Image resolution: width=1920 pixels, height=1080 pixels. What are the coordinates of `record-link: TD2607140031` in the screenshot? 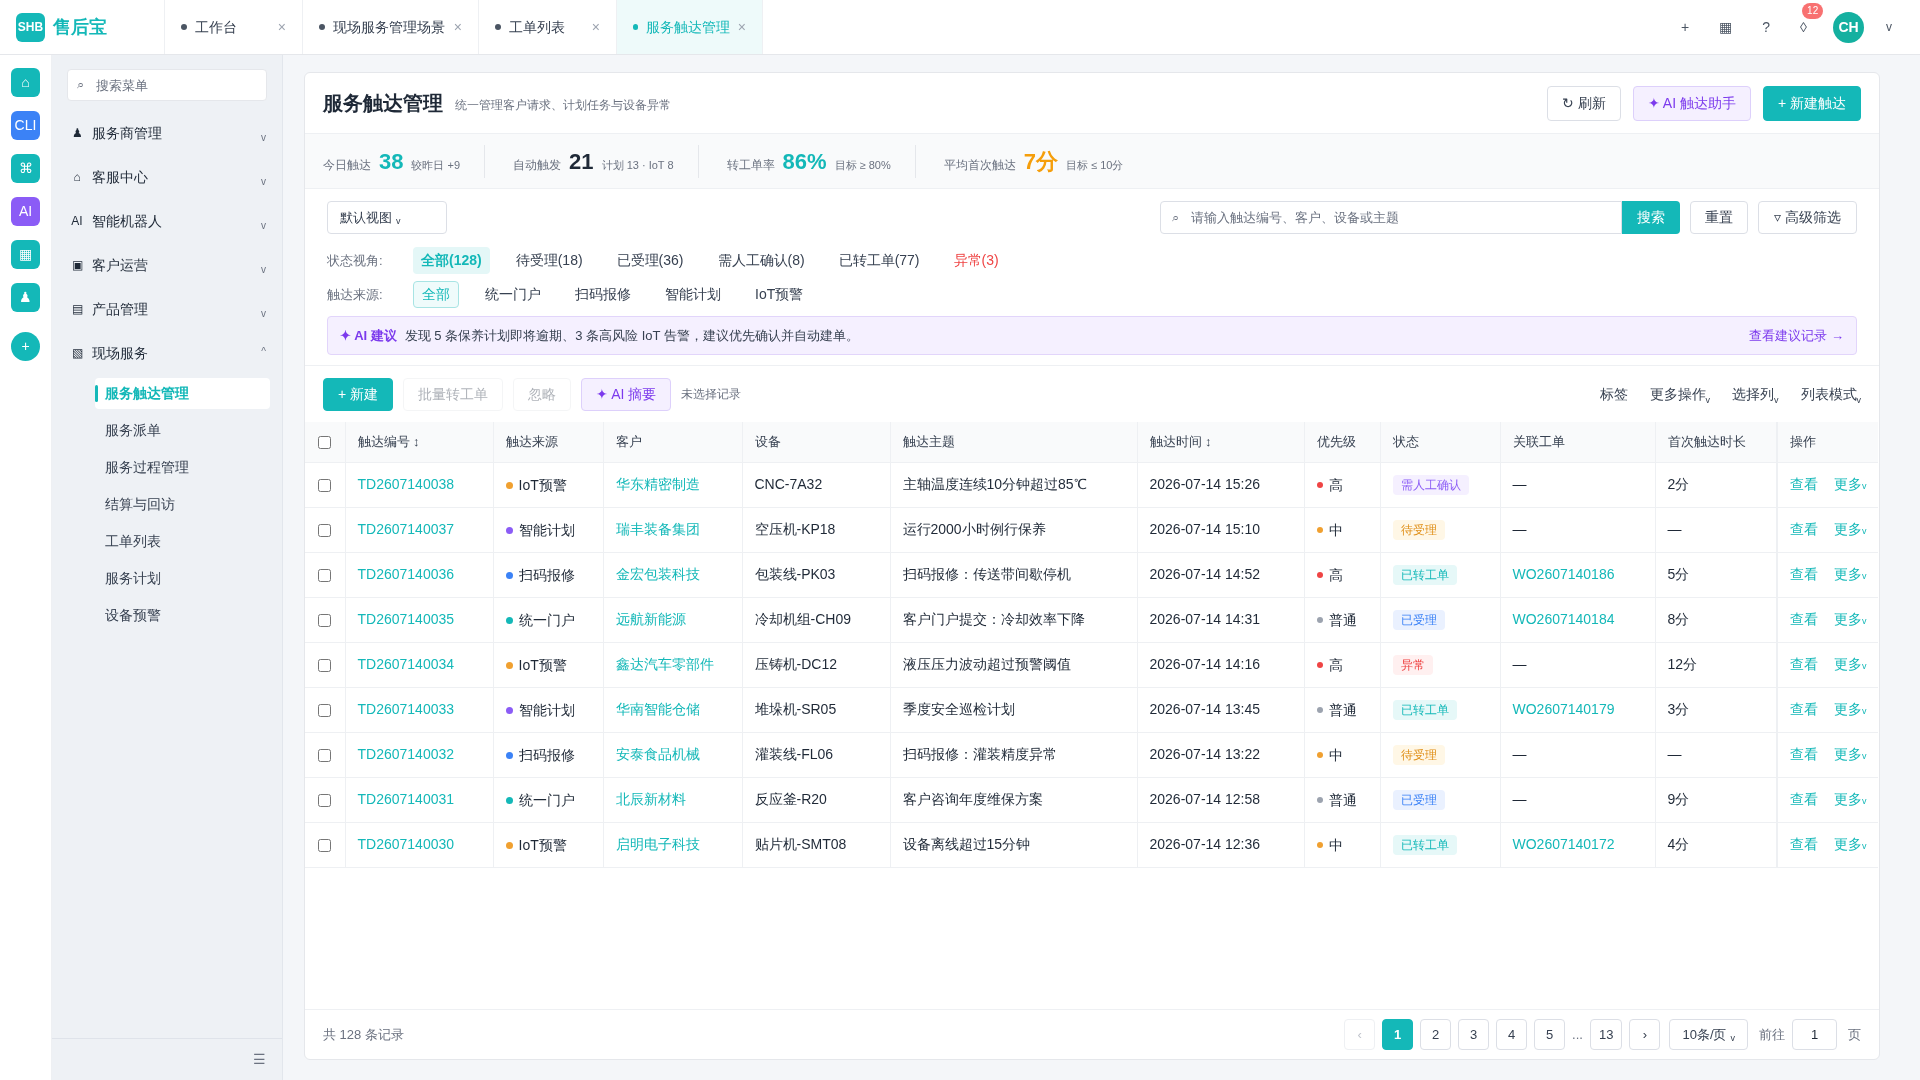 It's located at (406, 799).